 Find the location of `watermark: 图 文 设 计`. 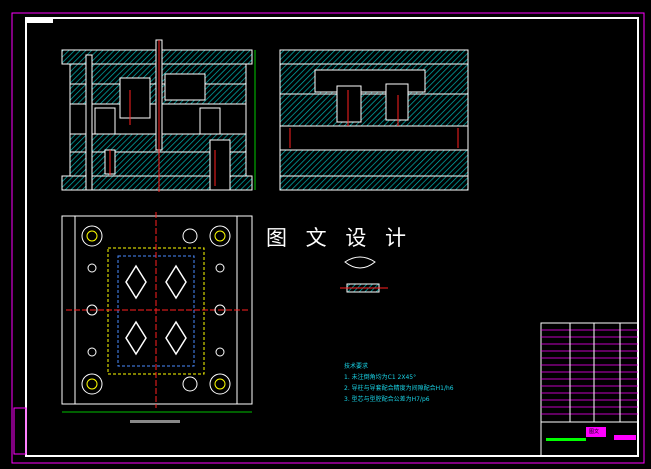

watermark: 图 文 设 计 is located at coordinates (339, 238).